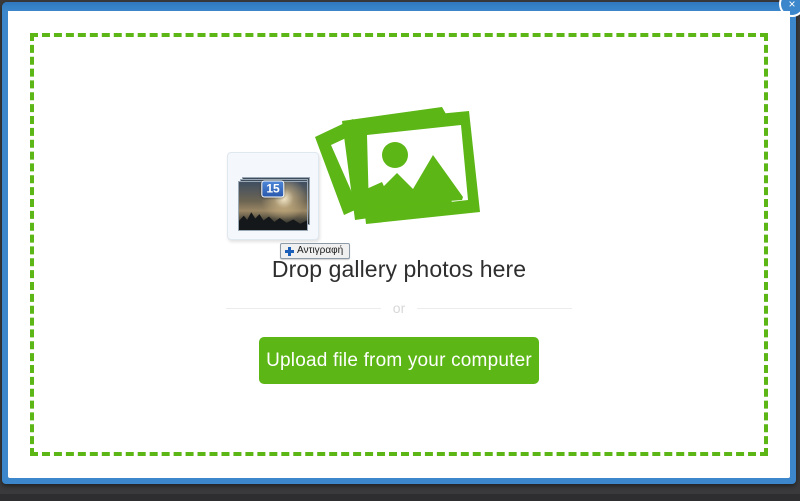 The image size is (800, 501). I want to click on gallery-photos-icon, so click(399, 171).